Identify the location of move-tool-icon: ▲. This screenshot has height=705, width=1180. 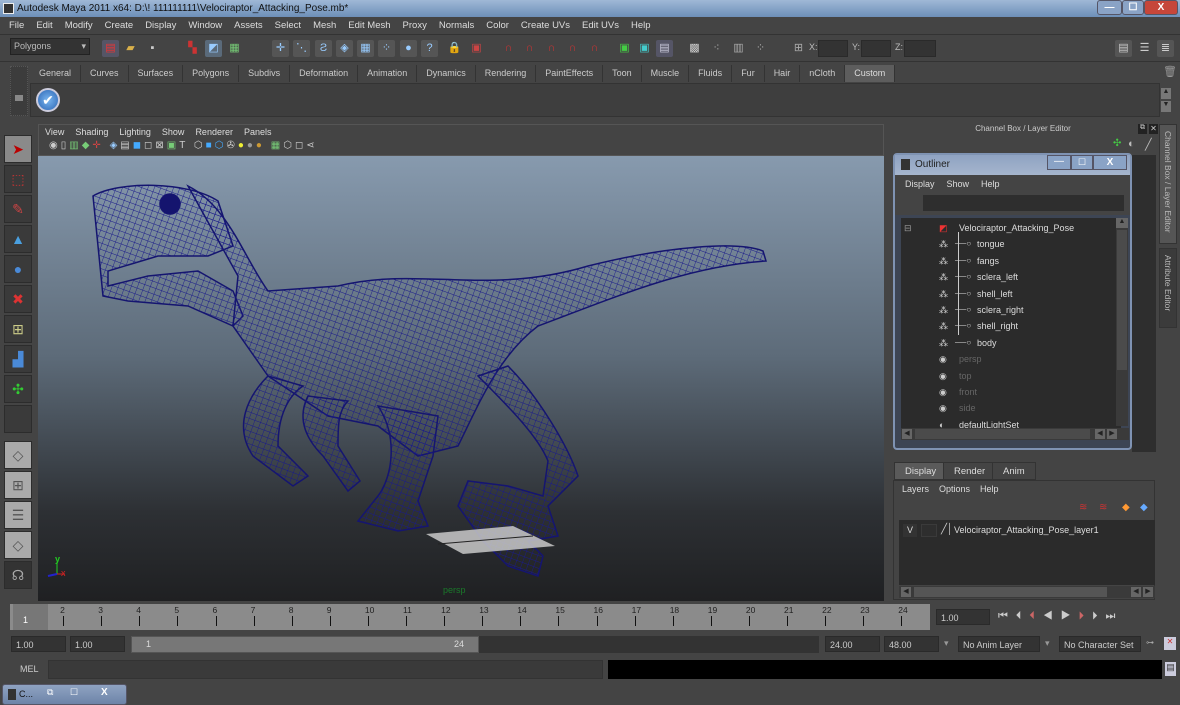
(18, 239).